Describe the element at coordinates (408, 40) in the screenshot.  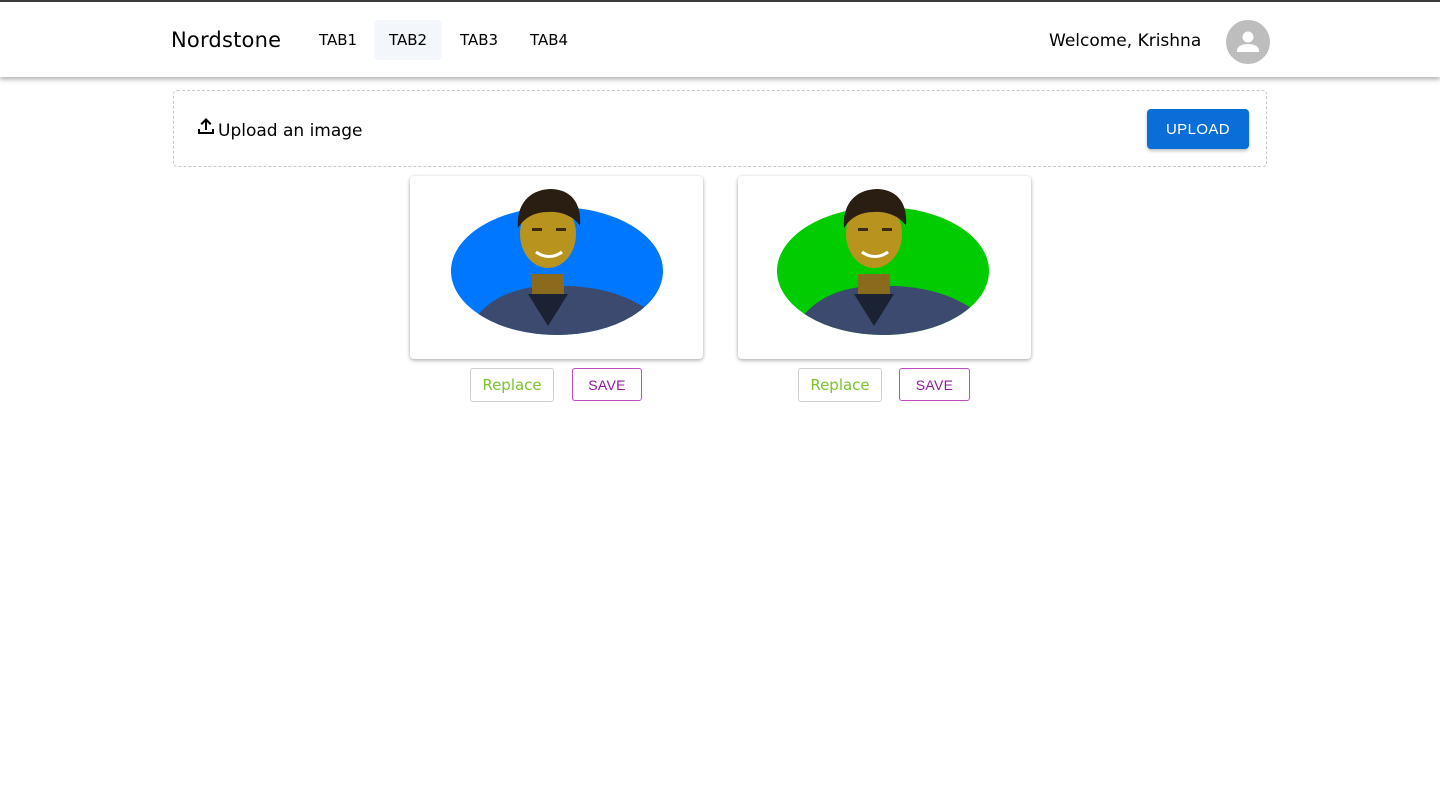
I see `tab-2: TAB2` at that location.